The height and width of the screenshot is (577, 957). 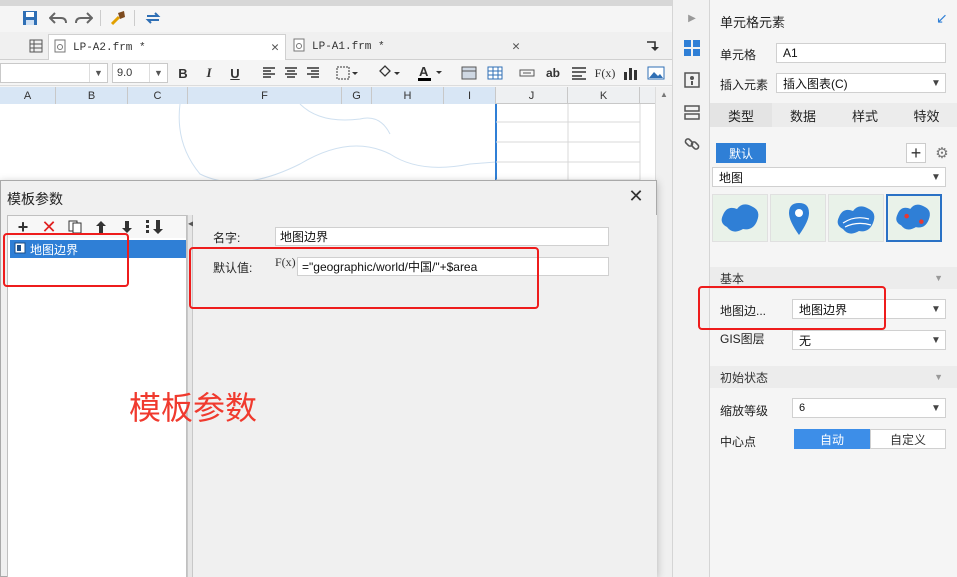 I want to click on column-header-h: H, so click(x=408, y=95).